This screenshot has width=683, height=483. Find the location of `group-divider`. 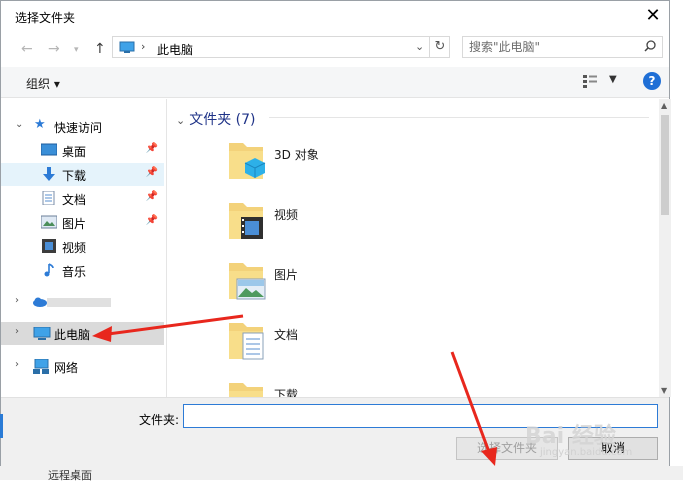

group-divider is located at coordinates (459, 117).